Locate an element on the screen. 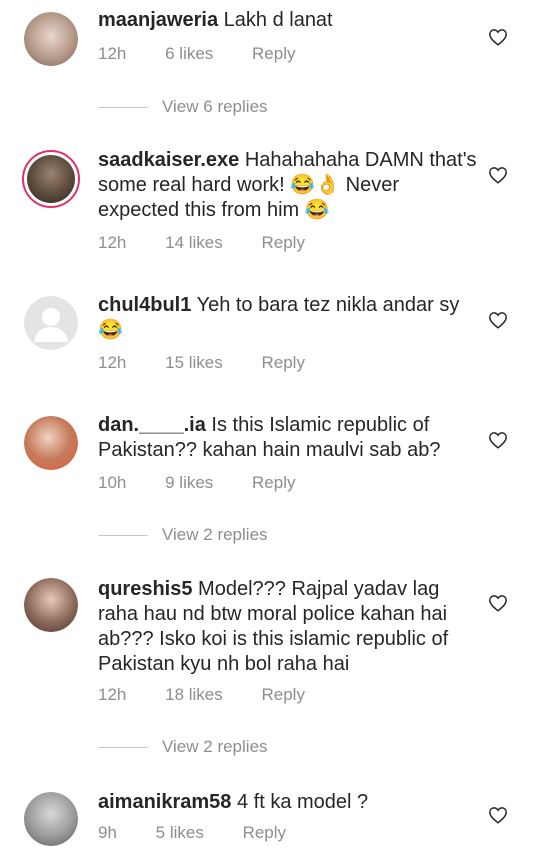 The image size is (540, 849). comment-likes: 14 likes is located at coordinates (194, 242).